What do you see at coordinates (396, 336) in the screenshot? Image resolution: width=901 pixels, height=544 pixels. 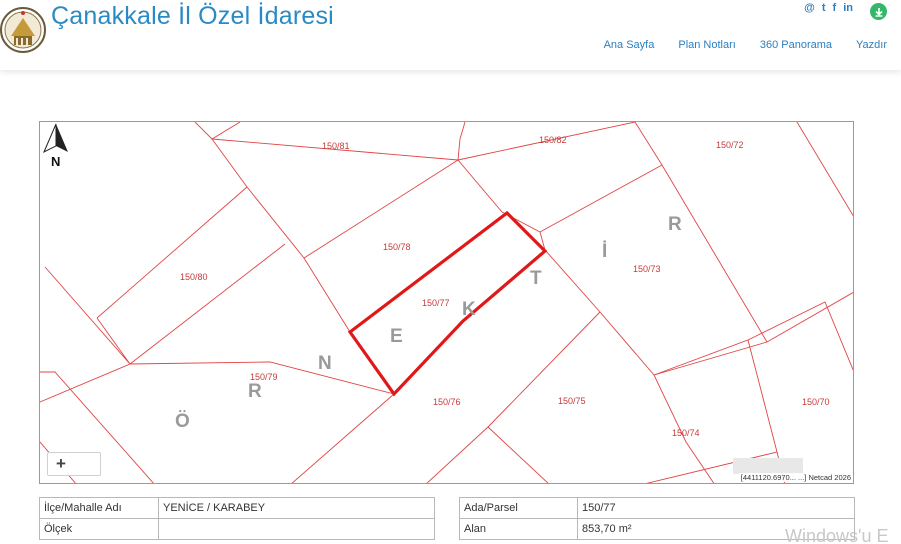 I see `watermark-letter: E` at bounding box center [396, 336].